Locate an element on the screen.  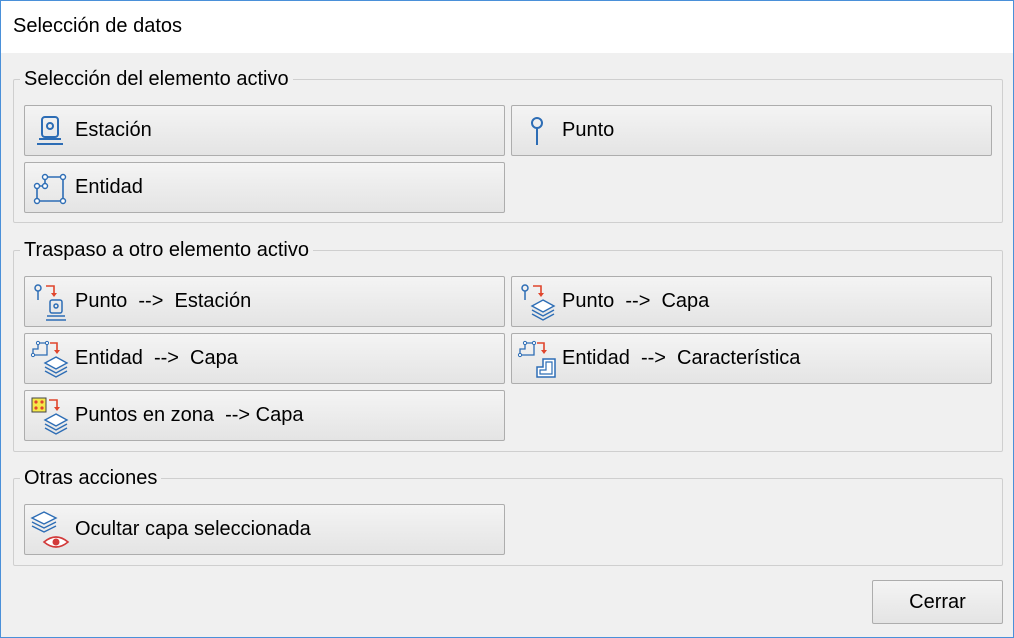
entity-polyline-icon is located at coordinates (50, 187).